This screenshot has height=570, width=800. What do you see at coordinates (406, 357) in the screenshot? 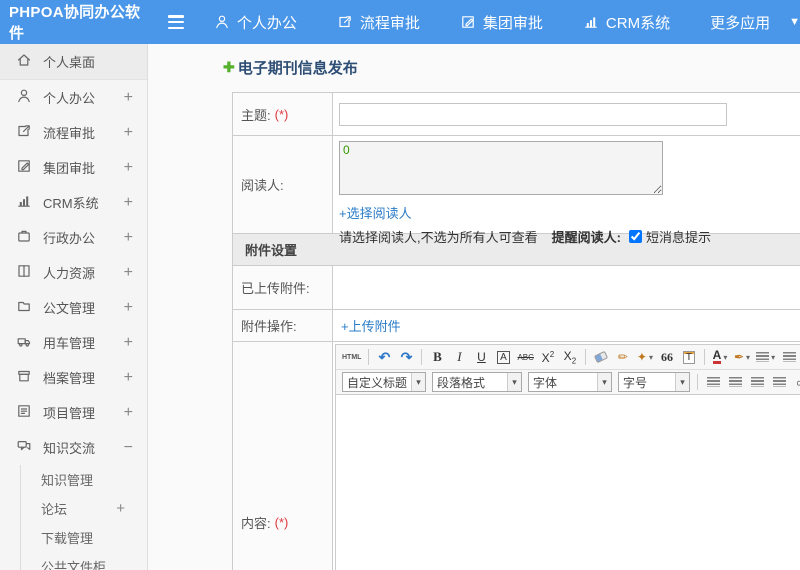
I see `toolbar-redo-button: ↷` at bounding box center [406, 357].